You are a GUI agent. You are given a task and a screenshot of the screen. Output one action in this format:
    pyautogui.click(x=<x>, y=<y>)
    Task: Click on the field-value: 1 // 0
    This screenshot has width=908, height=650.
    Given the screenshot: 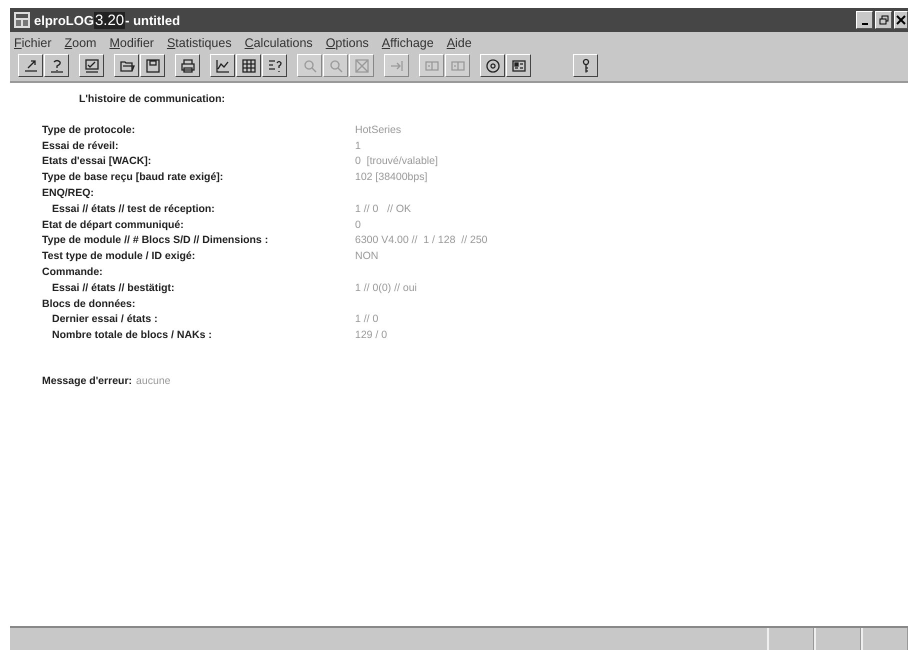 What is the action you would take?
    pyautogui.click(x=366, y=319)
    